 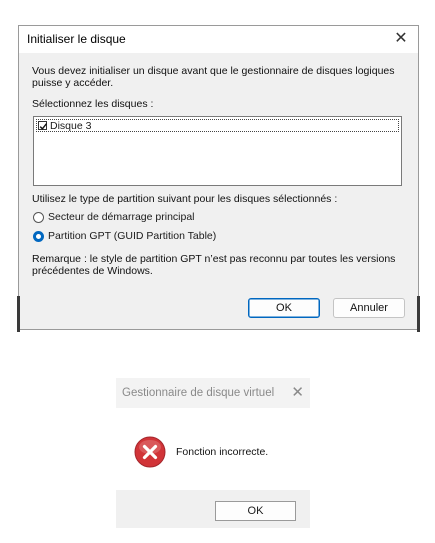 I want to click on disk-checkbox, so click(x=43, y=125).